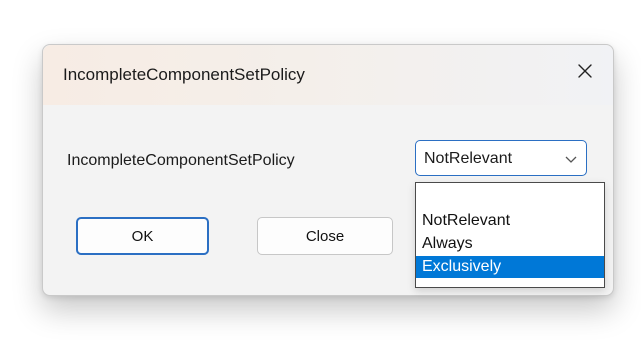 This screenshot has height=343, width=641. I want to click on dropdown-option-exclusively: Exclusively, so click(510, 267).